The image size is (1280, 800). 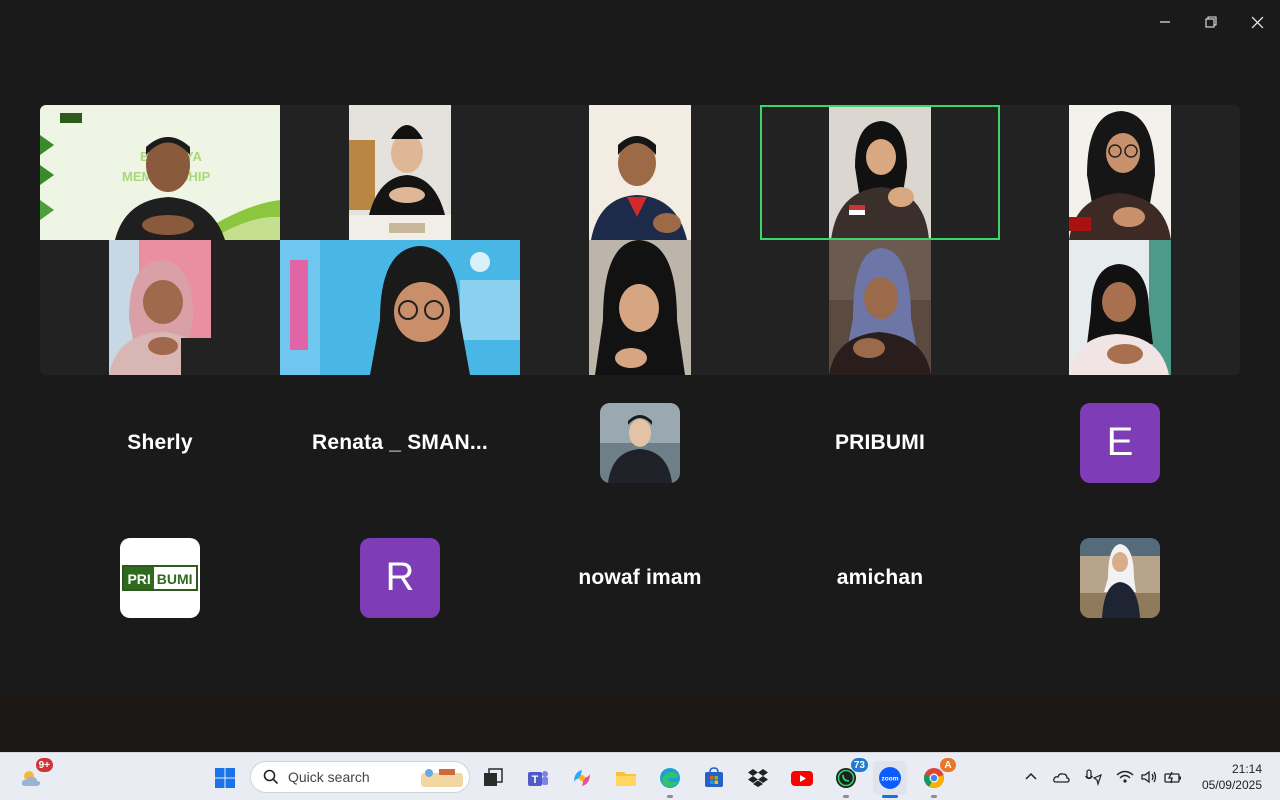 What do you see at coordinates (890, 796) in the screenshot?
I see `active-indicator` at bounding box center [890, 796].